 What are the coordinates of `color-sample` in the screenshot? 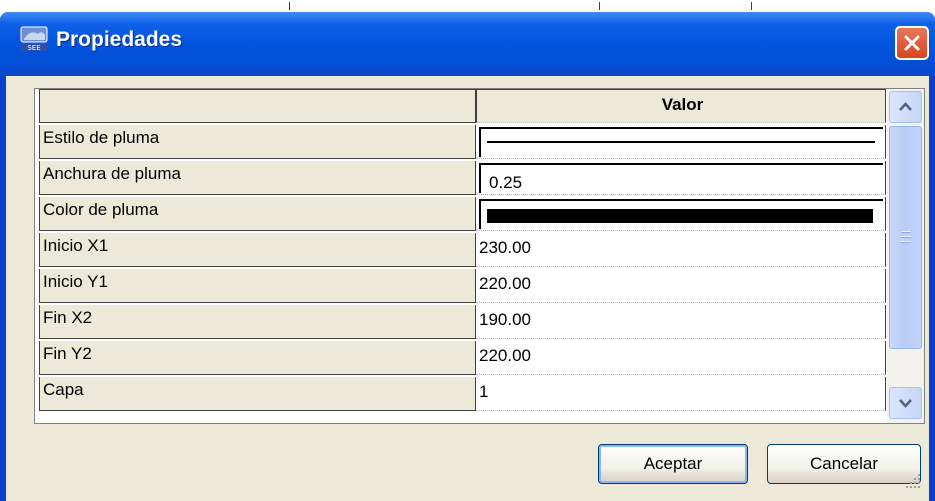 It's located at (680, 216).